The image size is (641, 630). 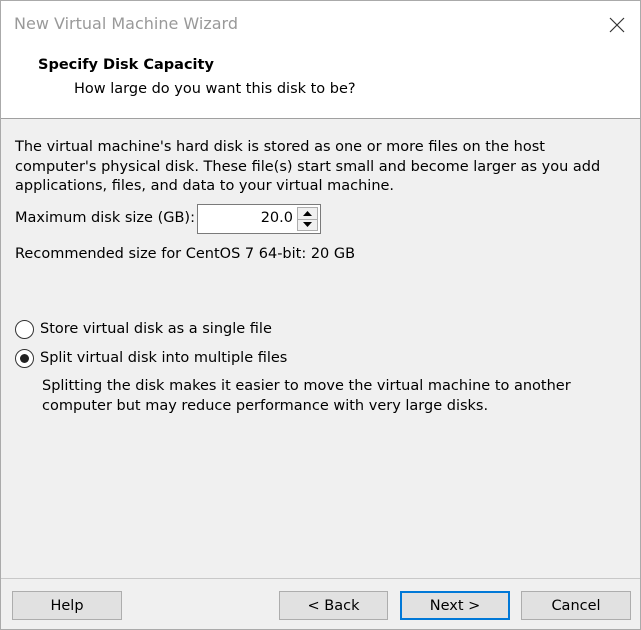 What do you see at coordinates (105, 218) in the screenshot?
I see `disk-size-label: Maximum disk size (GB):` at bounding box center [105, 218].